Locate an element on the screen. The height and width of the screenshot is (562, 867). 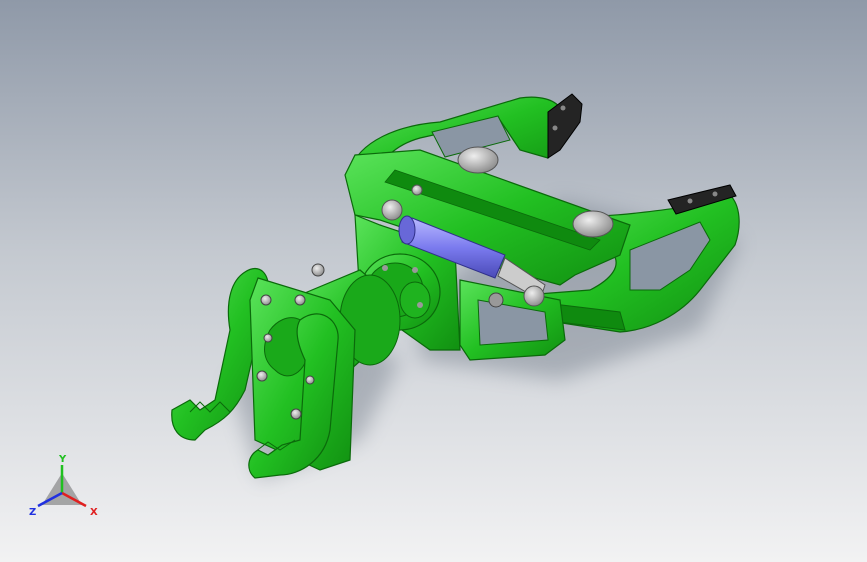
axis-triad: Y X Z is located at coordinates (63, 486).